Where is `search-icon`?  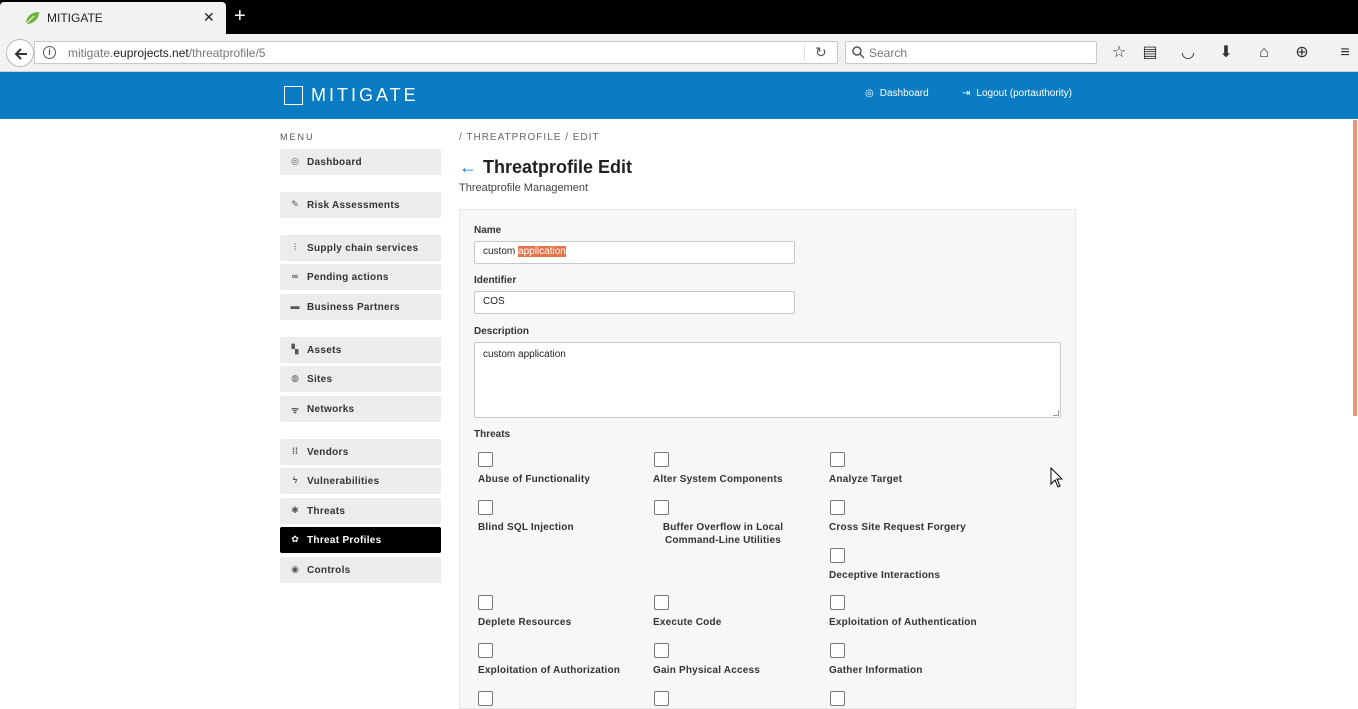 search-icon is located at coordinates (858, 52).